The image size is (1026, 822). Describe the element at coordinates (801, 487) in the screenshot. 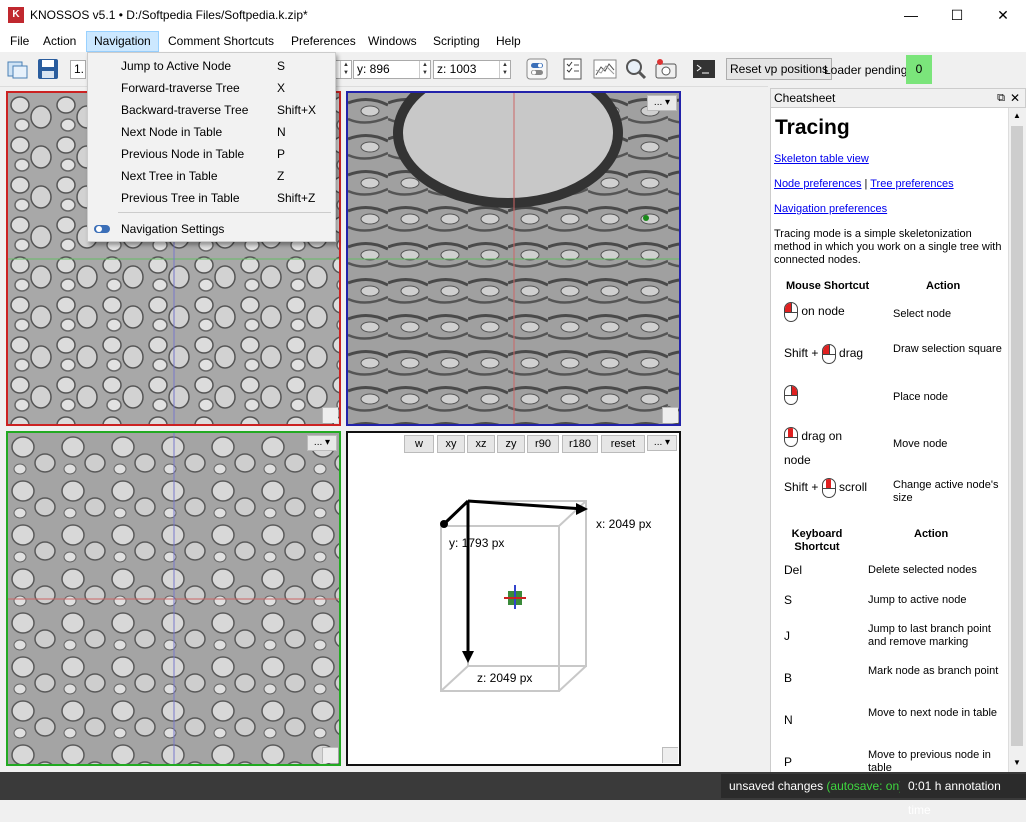

I see `mouse-shortcut-prefix: Shift +` at that location.